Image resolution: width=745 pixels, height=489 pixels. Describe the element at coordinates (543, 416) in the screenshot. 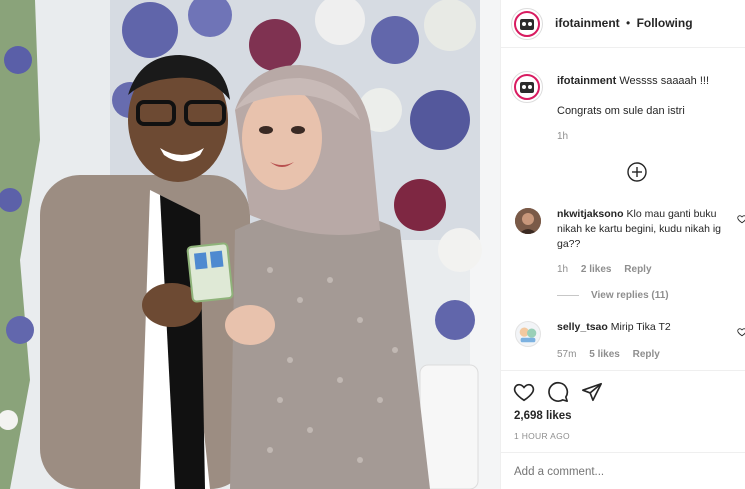

I see `like-count: 2,698 likes` at that location.